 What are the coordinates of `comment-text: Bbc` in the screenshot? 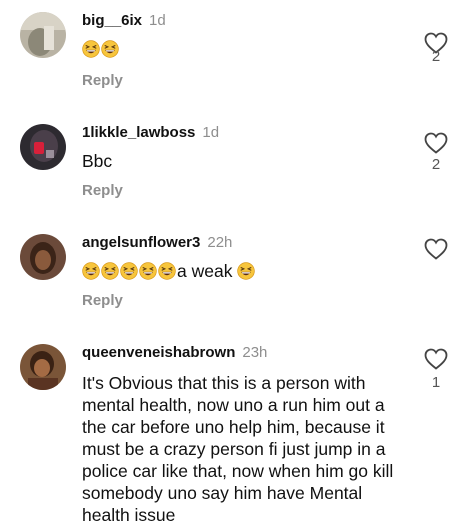 It's located at (97, 161).